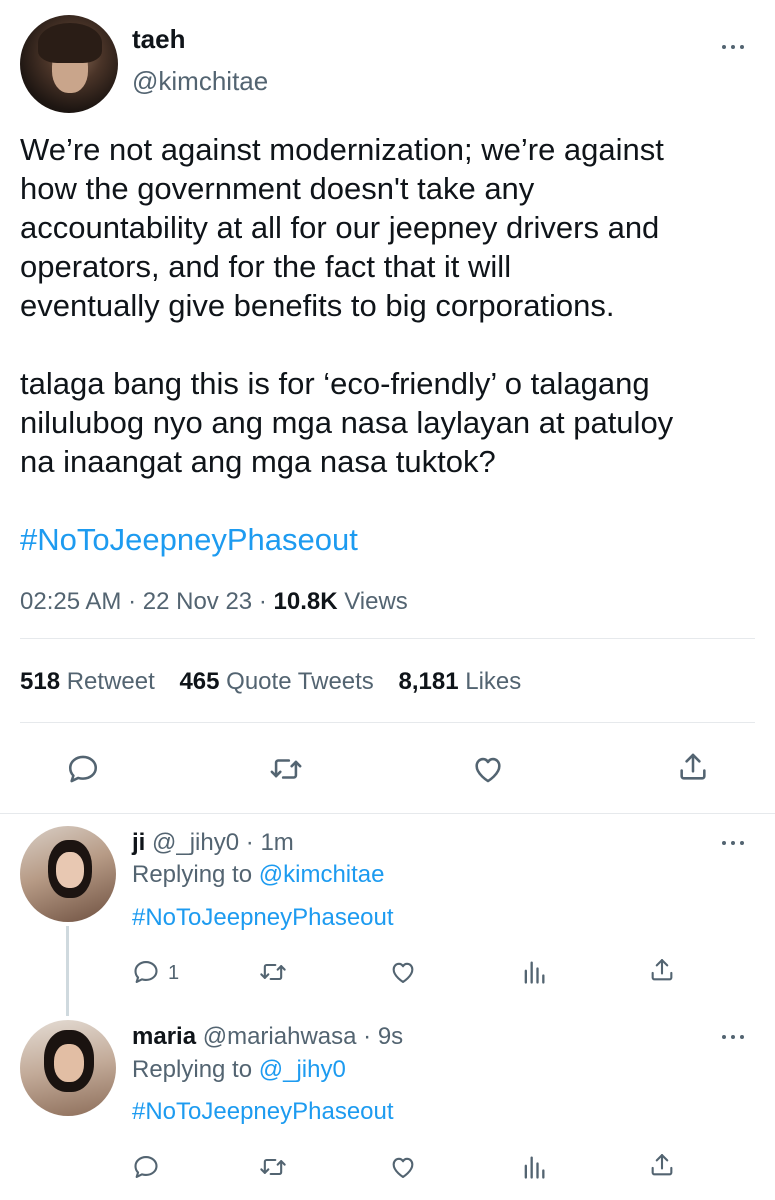  What do you see at coordinates (459, 681) in the screenshot?
I see `likes-stat: 8,181 Likes` at bounding box center [459, 681].